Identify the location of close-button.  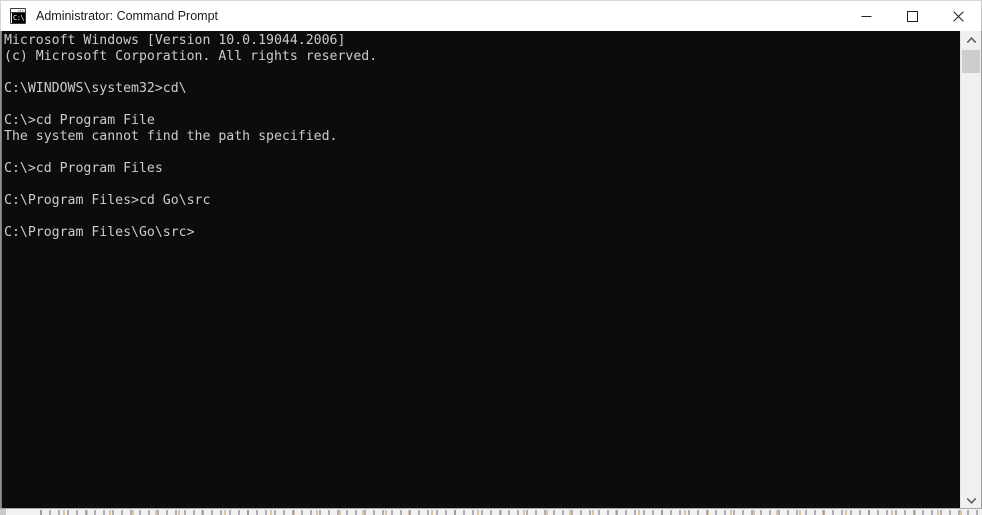
(958, 16).